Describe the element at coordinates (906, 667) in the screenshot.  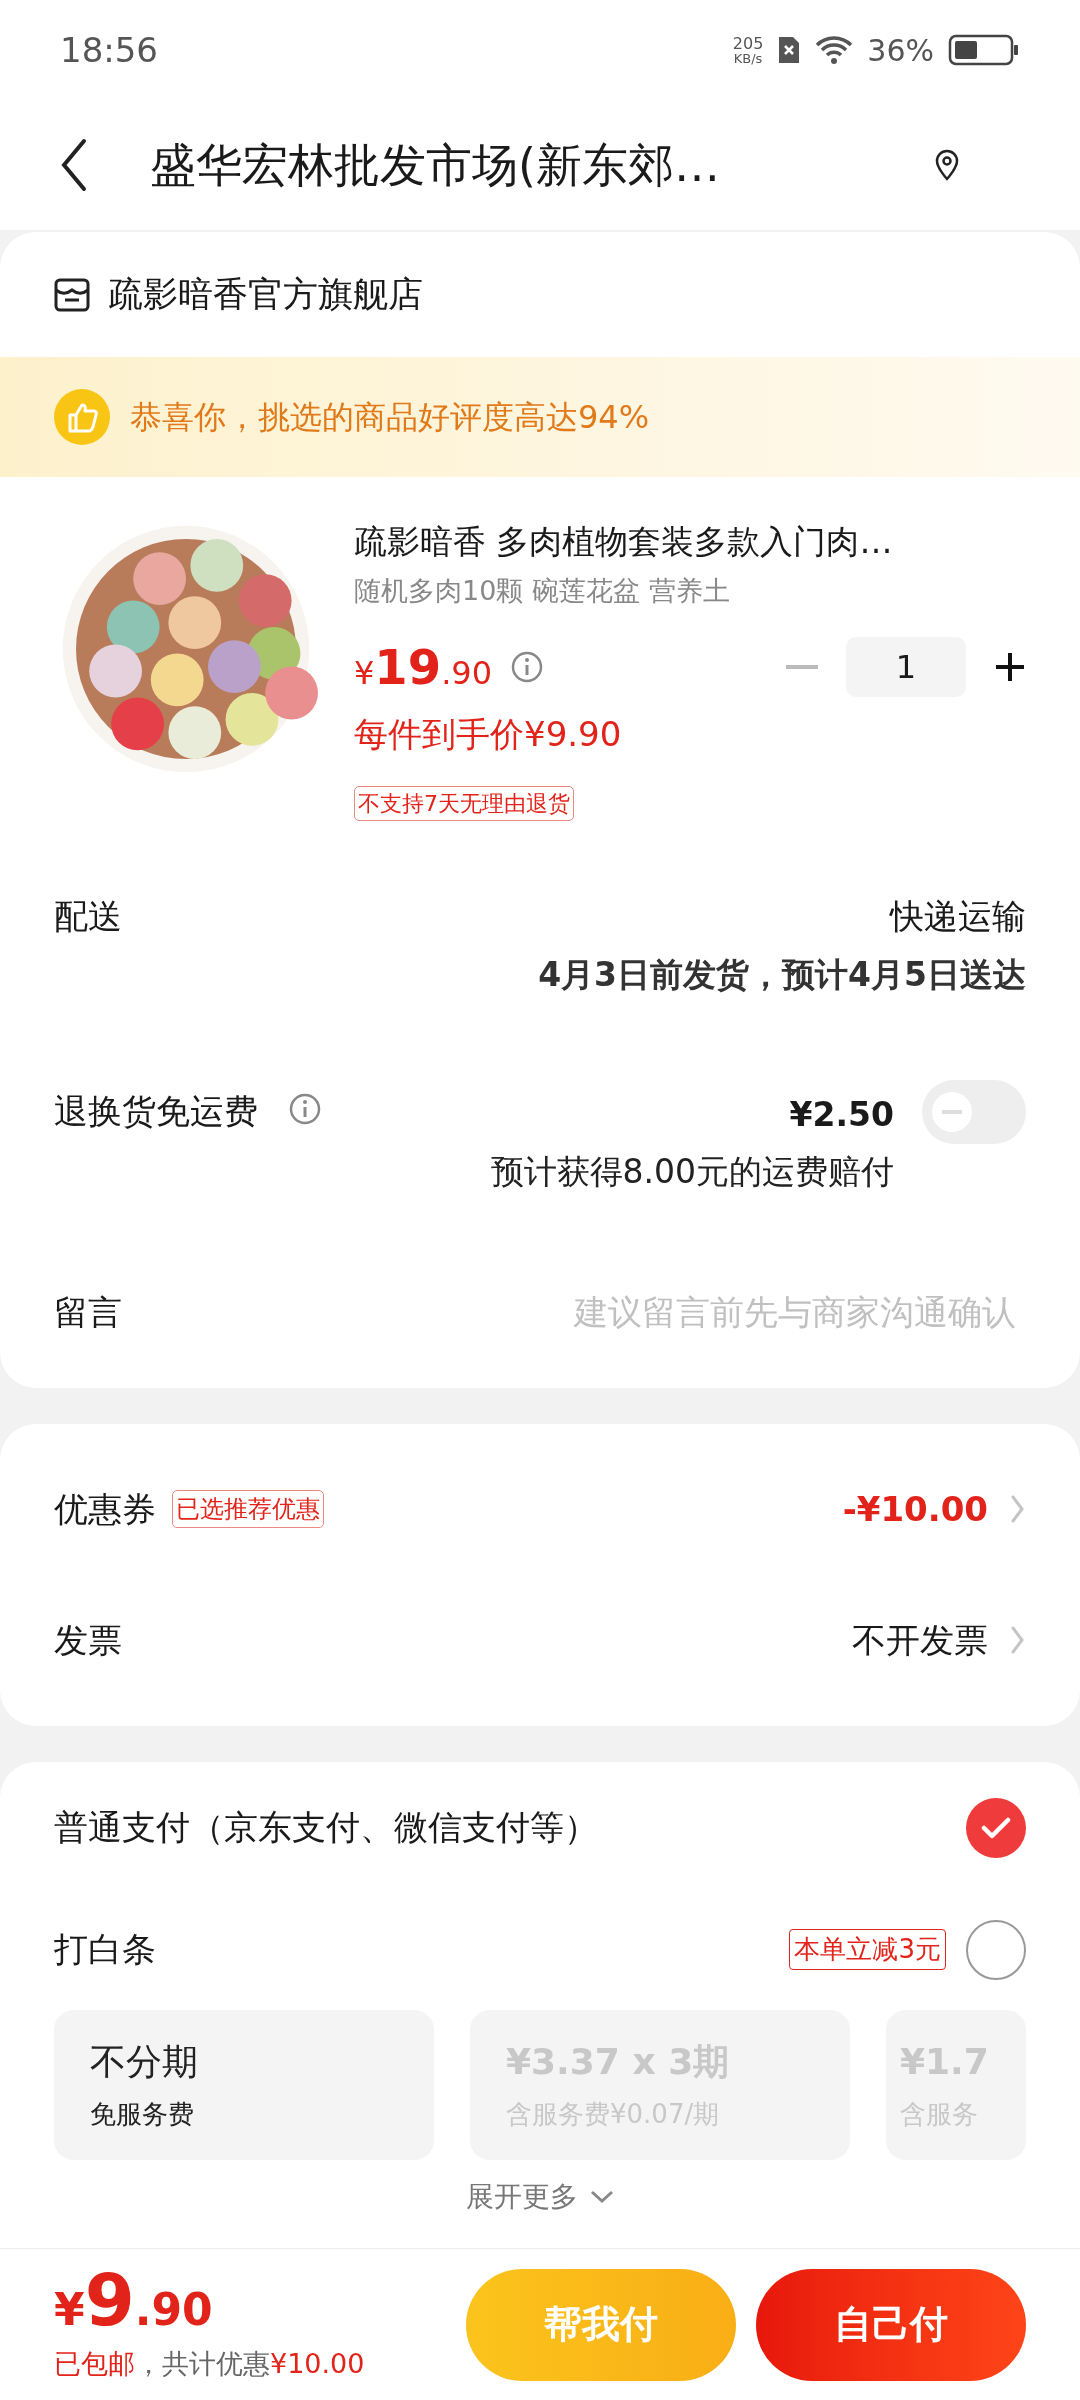
I see `quantity-field: 1` at that location.